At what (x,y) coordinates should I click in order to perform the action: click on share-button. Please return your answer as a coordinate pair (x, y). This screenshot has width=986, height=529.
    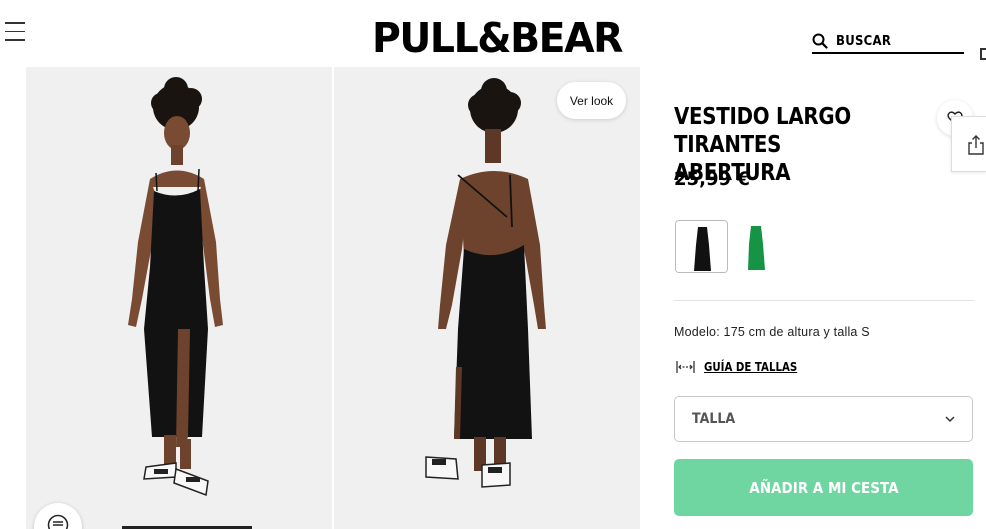
    Looking at the image, I should click on (968, 144).